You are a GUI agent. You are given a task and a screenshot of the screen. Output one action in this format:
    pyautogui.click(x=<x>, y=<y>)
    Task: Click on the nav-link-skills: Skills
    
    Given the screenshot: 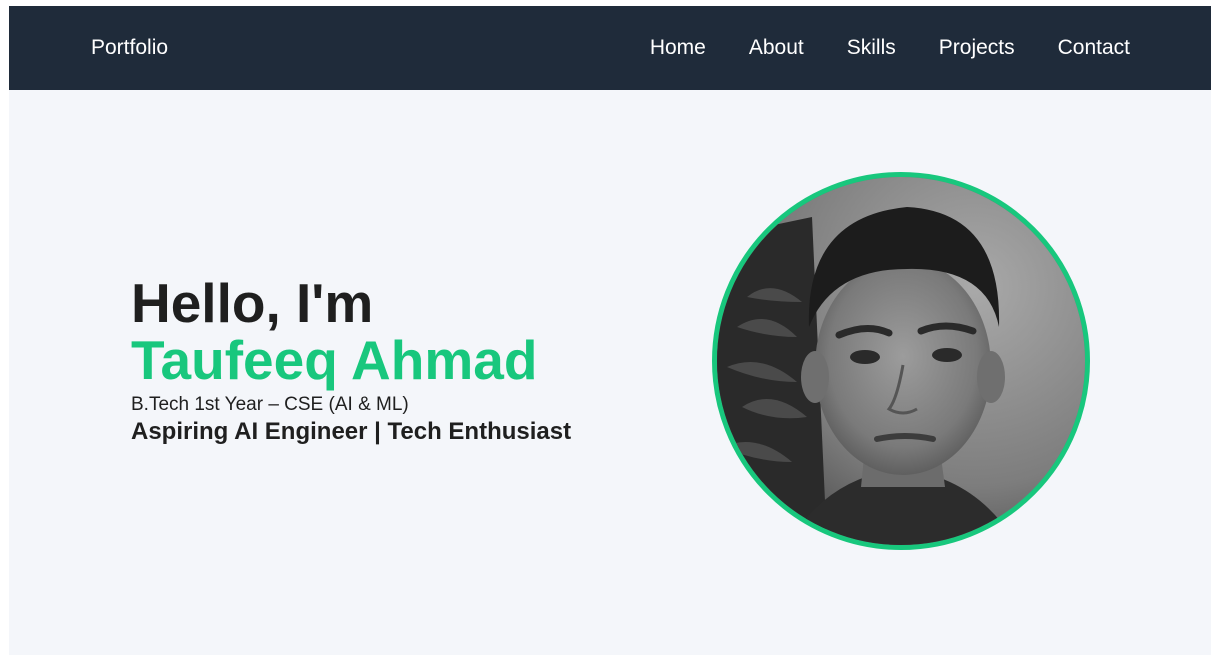 What is the action you would take?
    pyautogui.click(x=871, y=48)
    